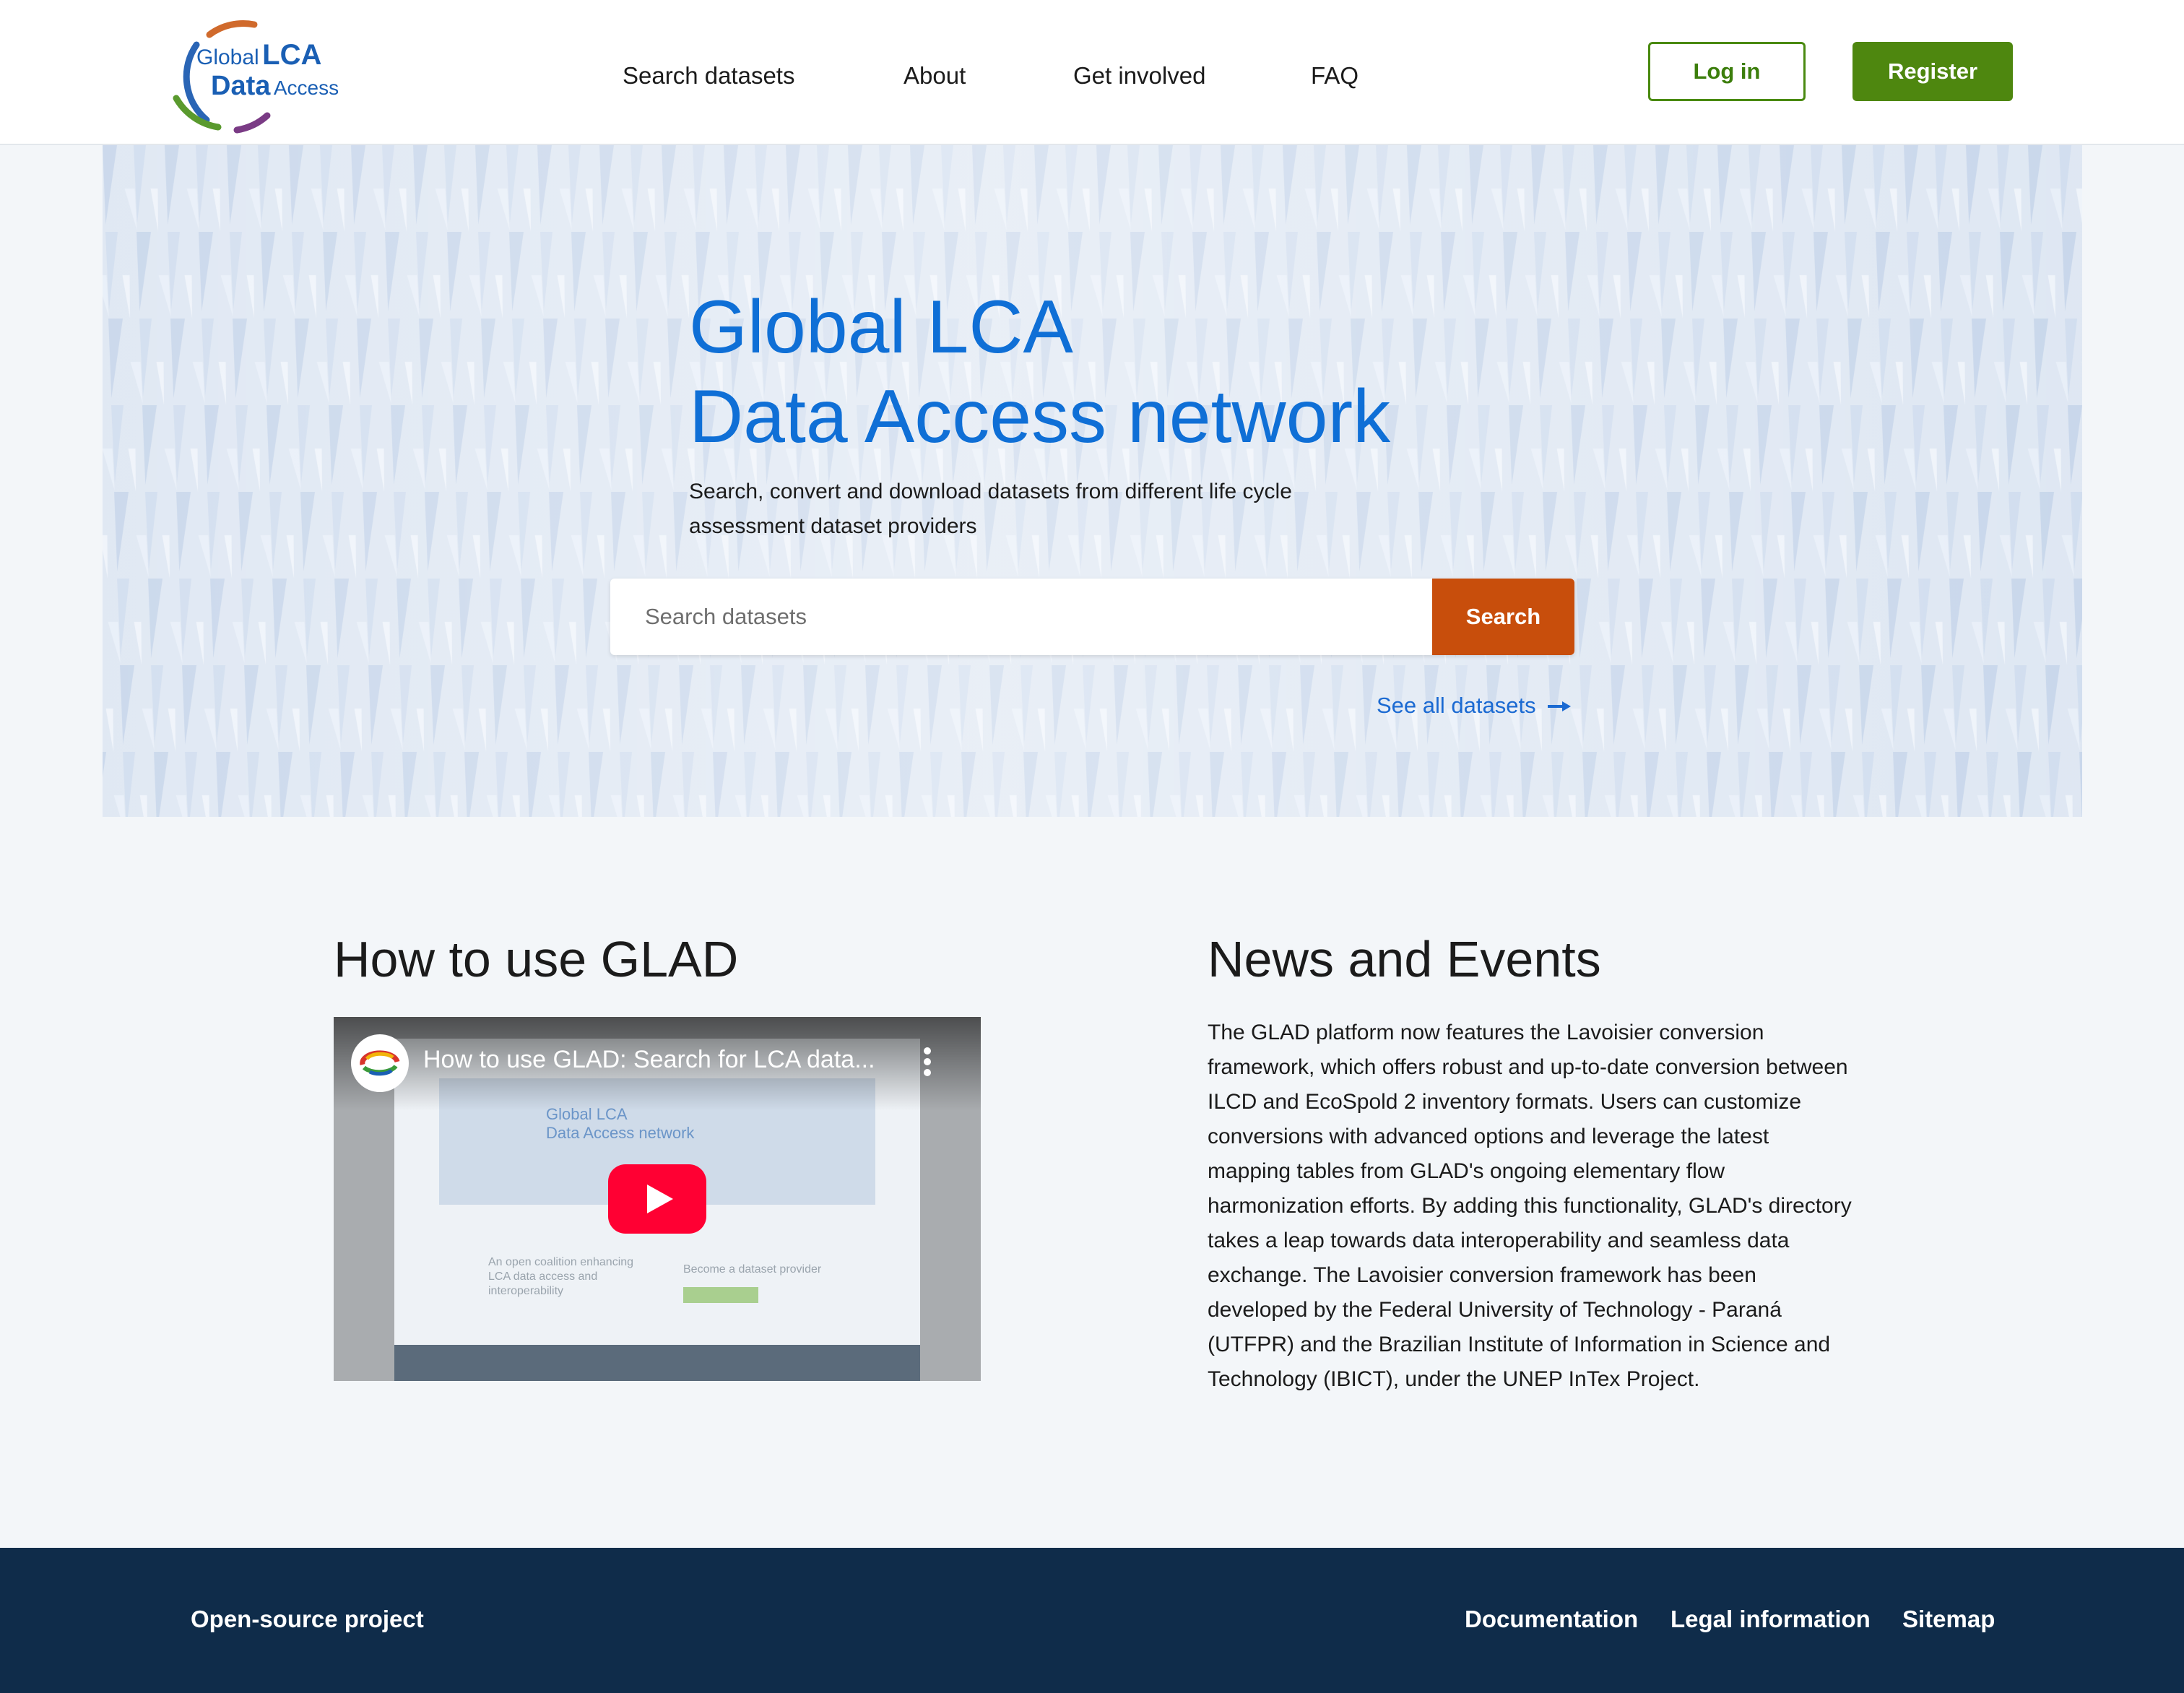  I want to click on logo-data: Data, so click(241, 86).